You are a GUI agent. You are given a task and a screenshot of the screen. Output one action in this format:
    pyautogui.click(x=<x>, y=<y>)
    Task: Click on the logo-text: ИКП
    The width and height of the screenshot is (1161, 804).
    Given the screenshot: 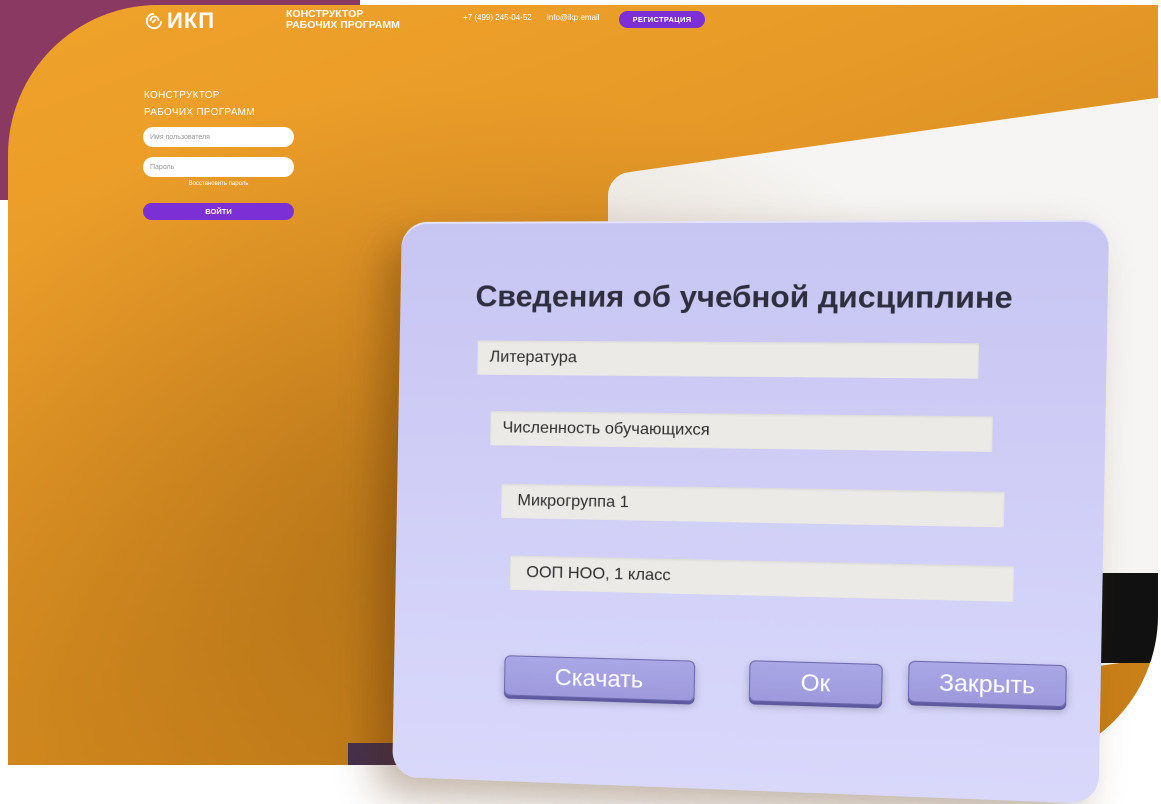 What is the action you would take?
    pyautogui.click(x=191, y=20)
    